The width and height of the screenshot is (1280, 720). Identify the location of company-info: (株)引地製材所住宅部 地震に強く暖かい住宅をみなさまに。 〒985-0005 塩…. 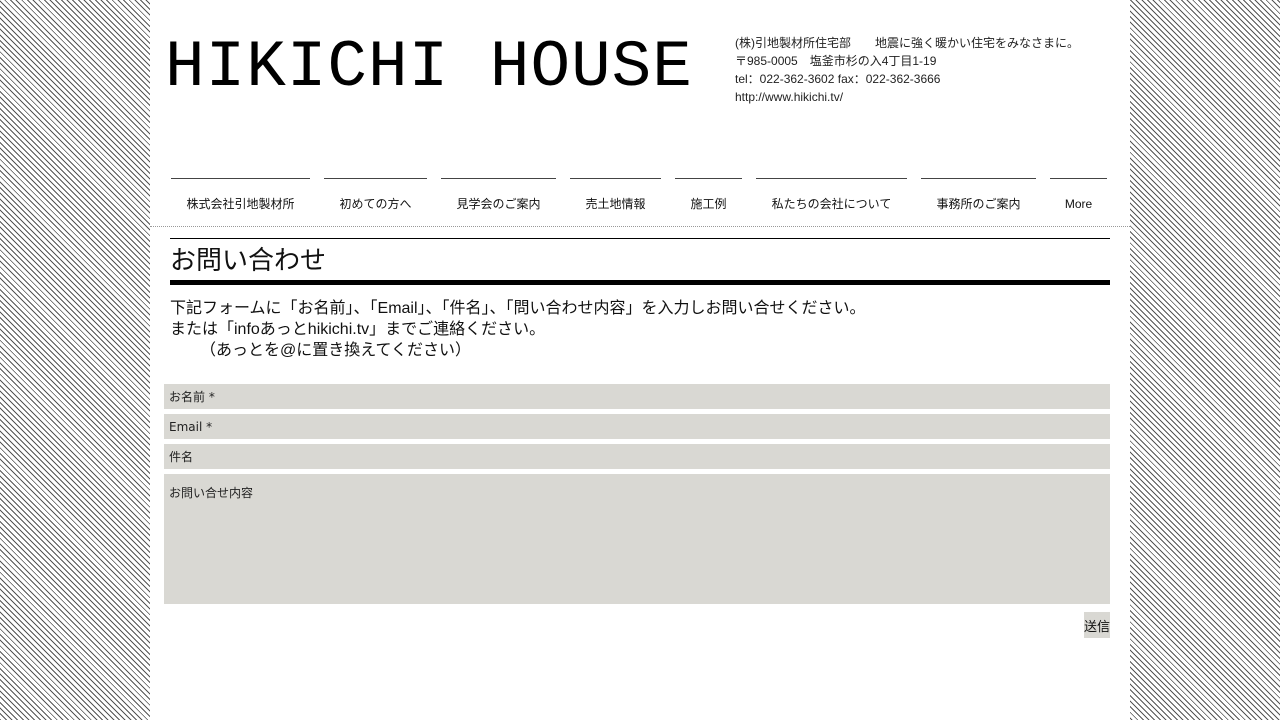
(907, 70).